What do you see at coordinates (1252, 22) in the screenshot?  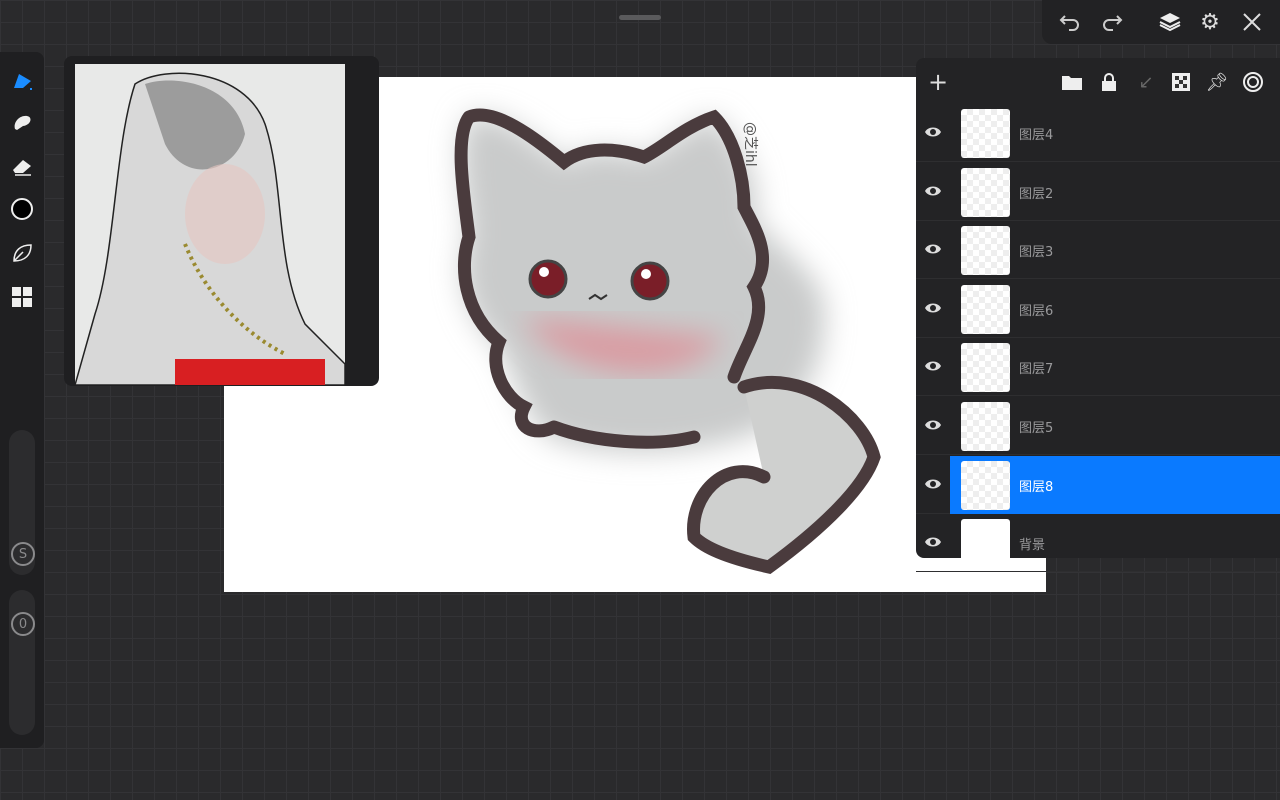 I see `close-icon` at bounding box center [1252, 22].